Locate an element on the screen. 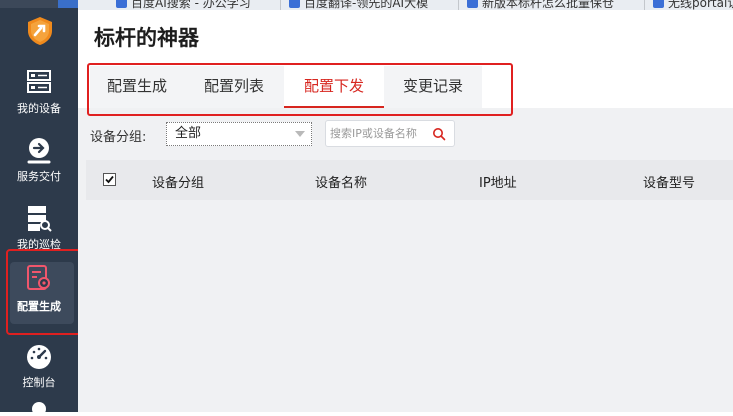 The image size is (733, 416). sidebar-item-console: 控制台 is located at coordinates (39, 367).